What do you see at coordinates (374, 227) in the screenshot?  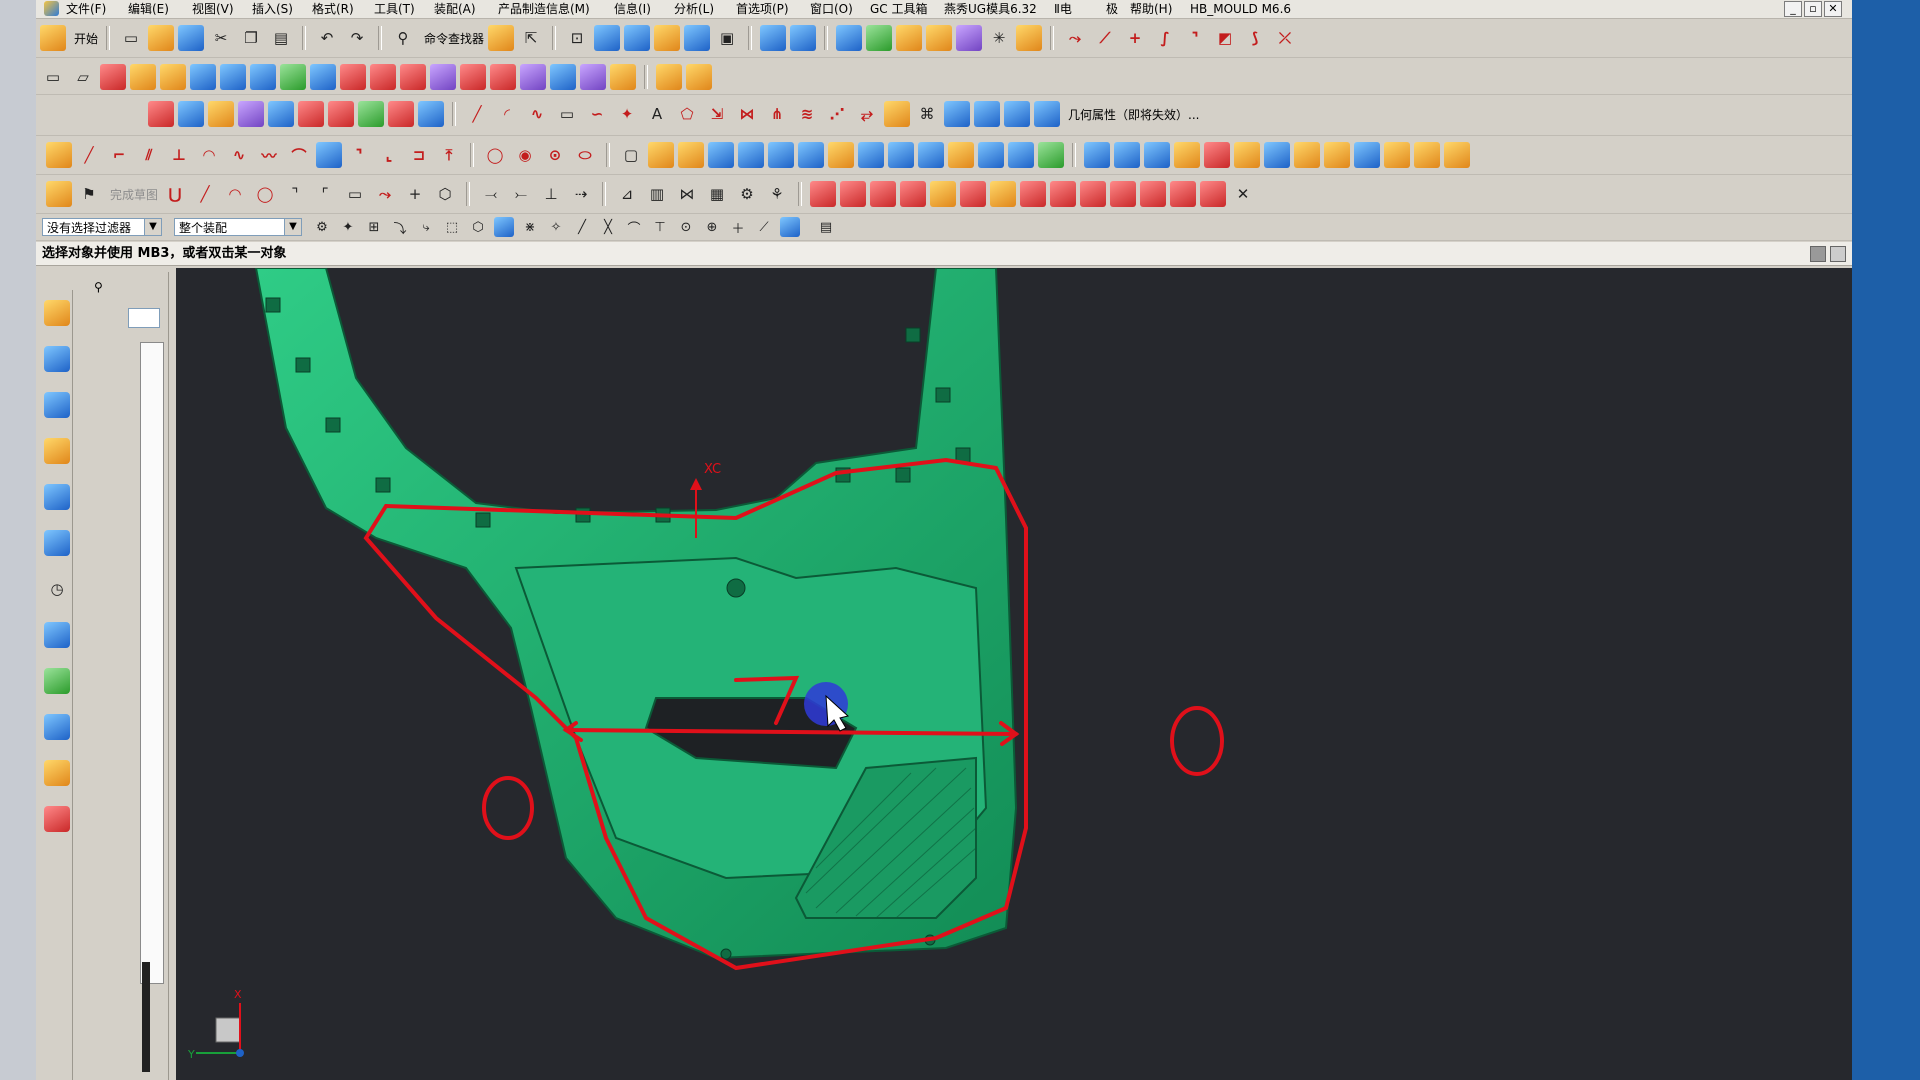 I see `select-all-icon: ⊞` at bounding box center [374, 227].